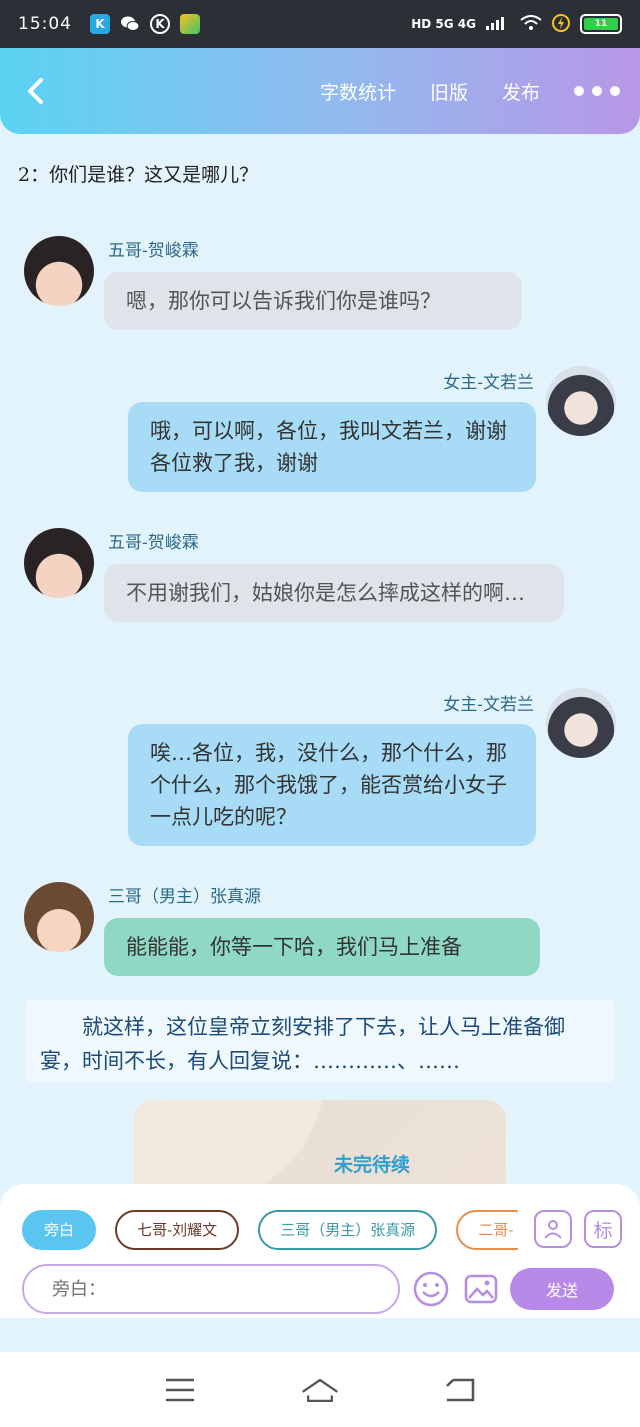  Describe the element at coordinates (320, 24) in the screenshot. I see `status-bar: 15:04 K K HD 5G 4G 11` at that location.